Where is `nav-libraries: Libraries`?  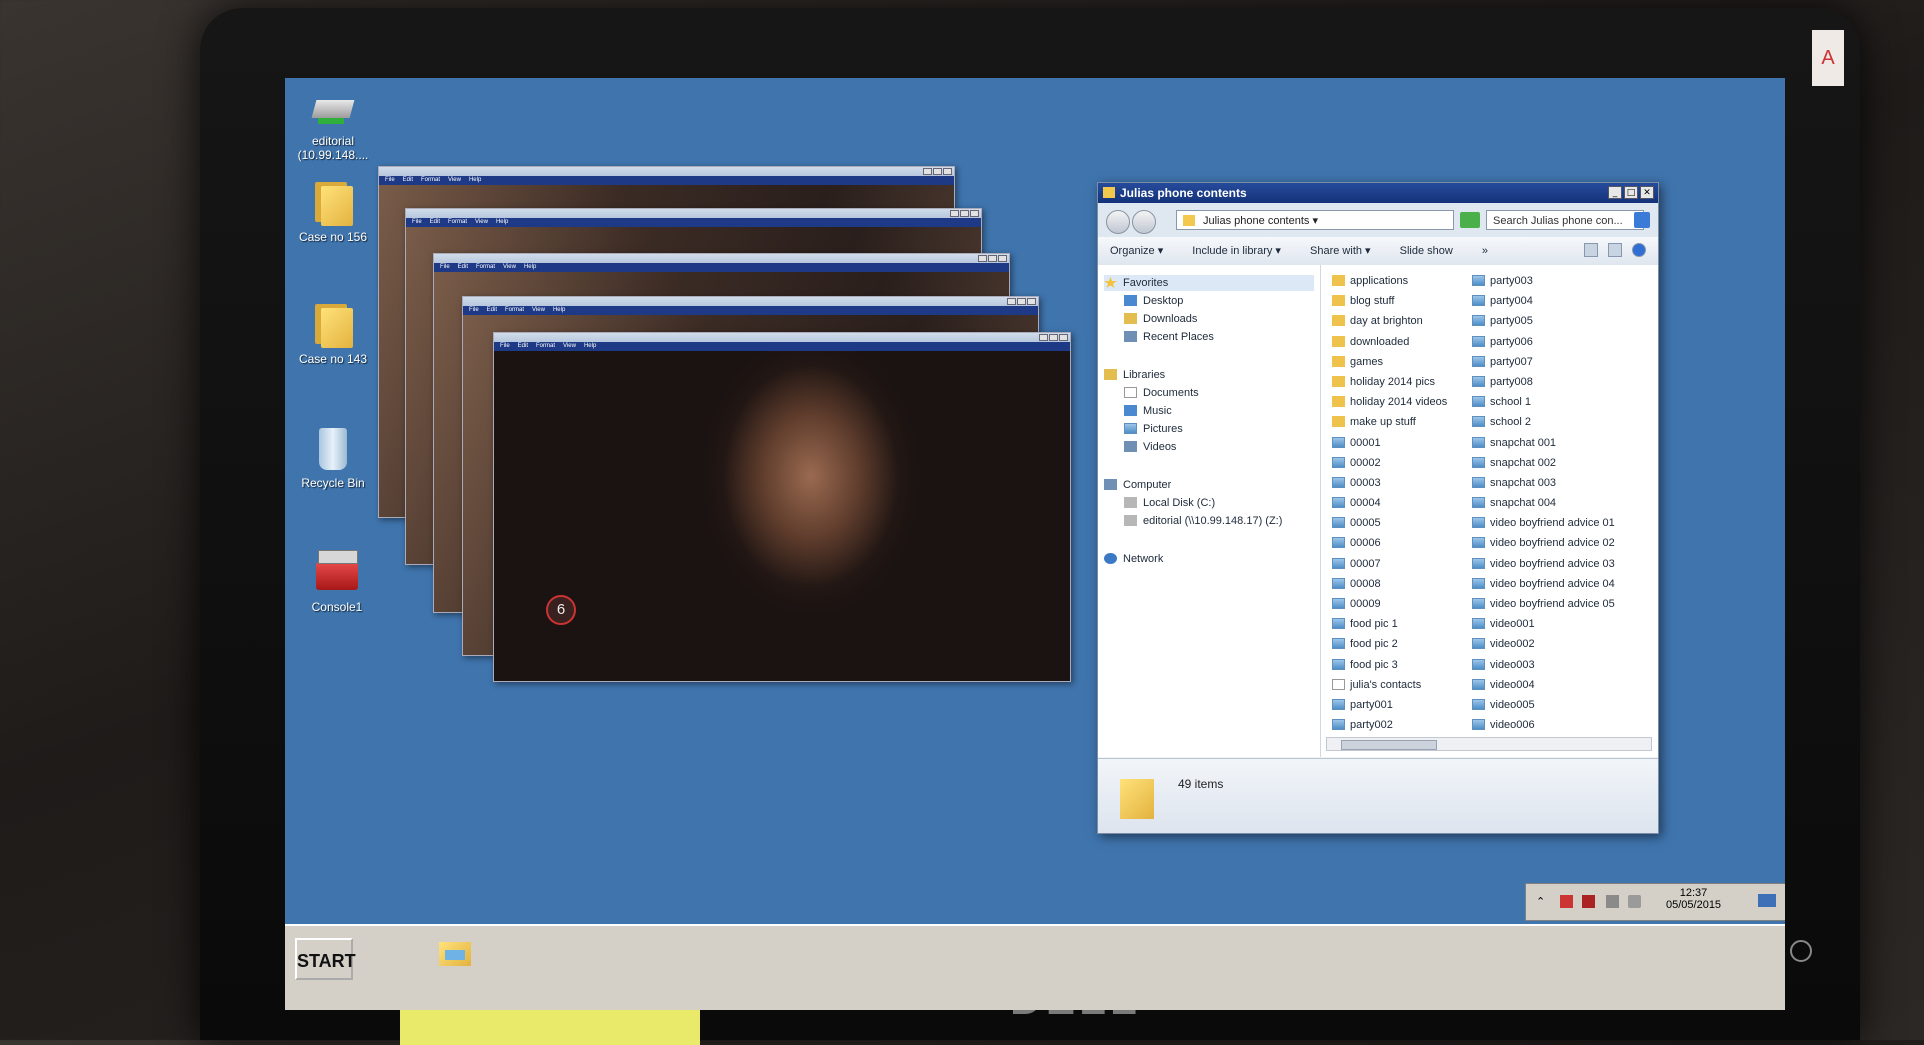 nav-libraries: Libraries is located at coordinates (1134, 375).